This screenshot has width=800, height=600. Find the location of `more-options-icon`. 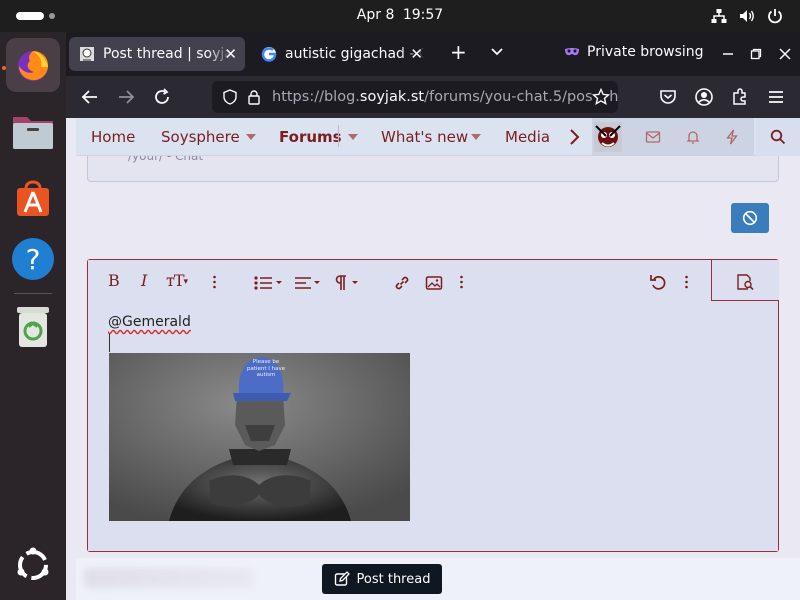

more-options-icon is located at coordinates (686, 282).